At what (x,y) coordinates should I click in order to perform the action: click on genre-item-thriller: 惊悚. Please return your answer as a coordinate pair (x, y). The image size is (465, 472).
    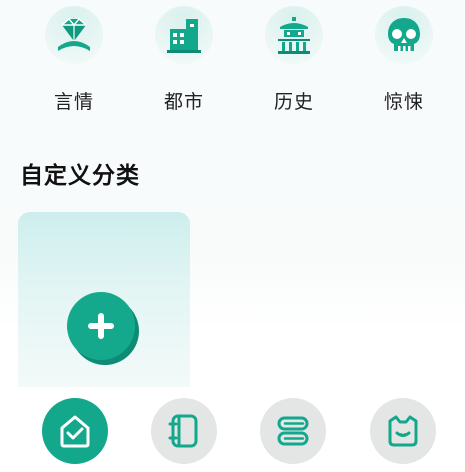
    Looking at the image, I should click on (404, 59).